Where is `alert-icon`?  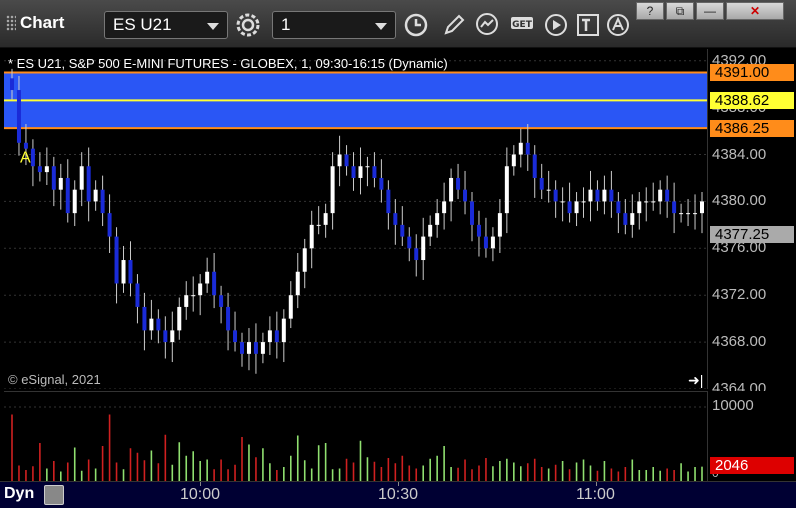 alert-icon is located at coordinates (618, 25).